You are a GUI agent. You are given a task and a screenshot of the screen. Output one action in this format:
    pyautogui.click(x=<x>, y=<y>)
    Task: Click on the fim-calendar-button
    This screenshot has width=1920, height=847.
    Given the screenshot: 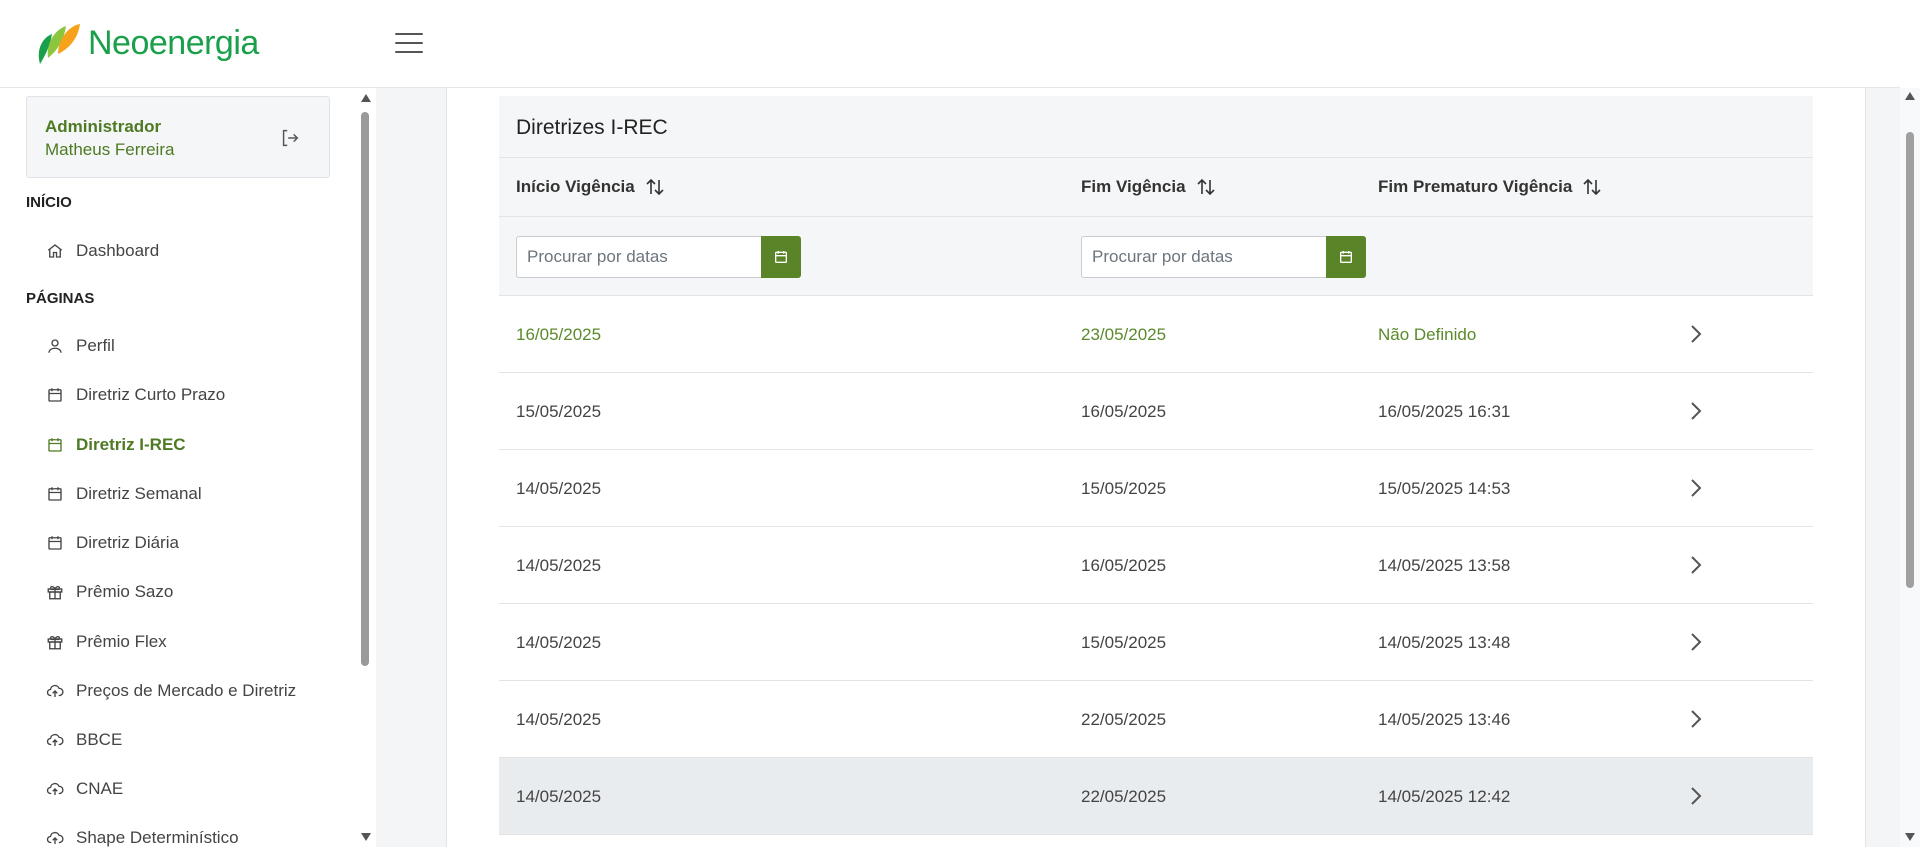 What is the action you would take?
    pyautogui.click(x=1346, y=257)
    